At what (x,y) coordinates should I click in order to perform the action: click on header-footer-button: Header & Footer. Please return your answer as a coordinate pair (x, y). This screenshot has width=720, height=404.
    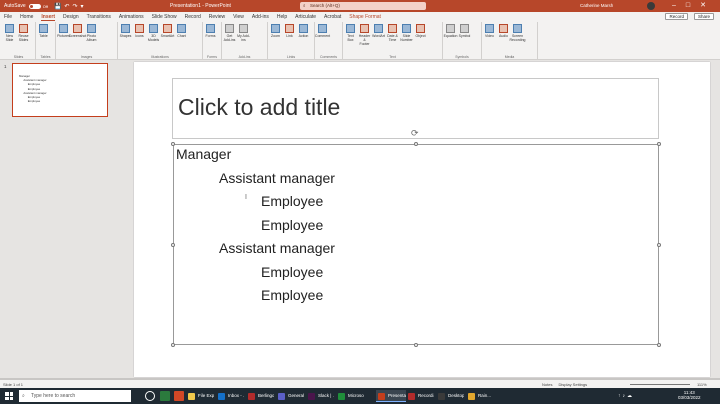
    Looking at the image, I should click on (364, 35).